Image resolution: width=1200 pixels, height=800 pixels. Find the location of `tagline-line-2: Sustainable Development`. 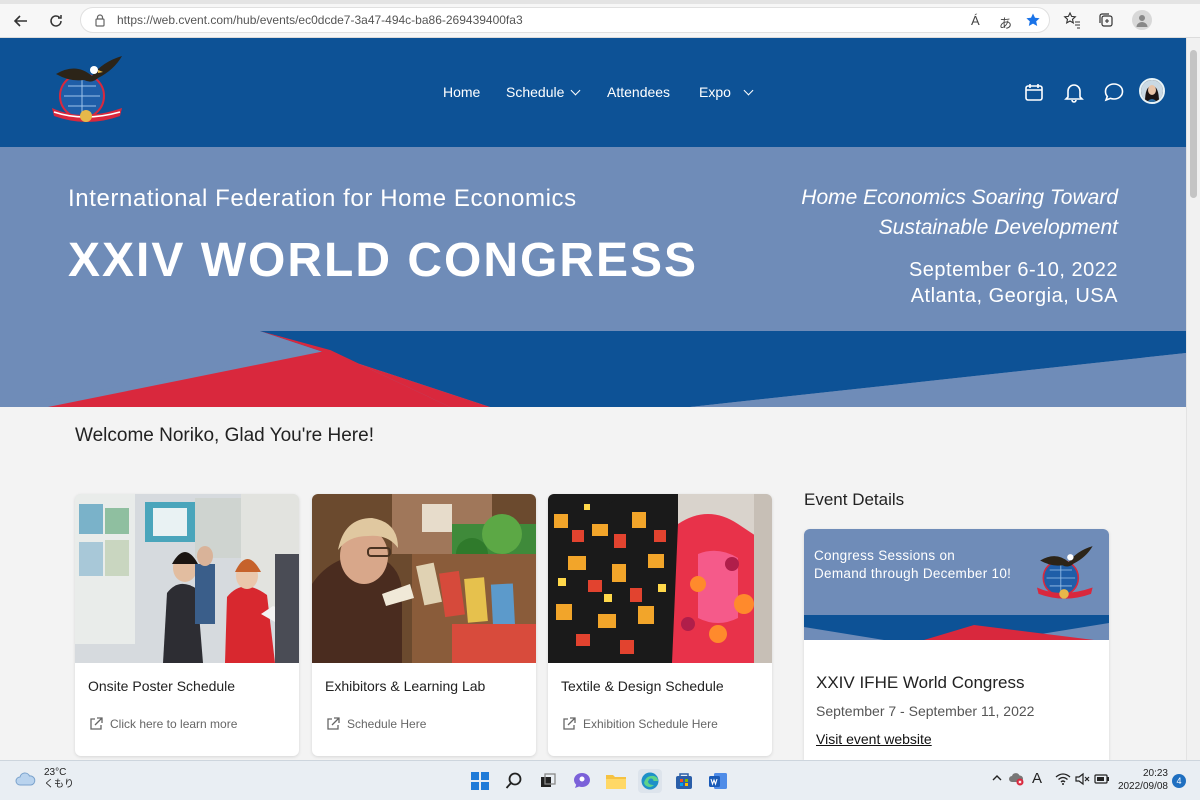

tagline-line-2: Sustainable Development is located at coordinates (998, 227).